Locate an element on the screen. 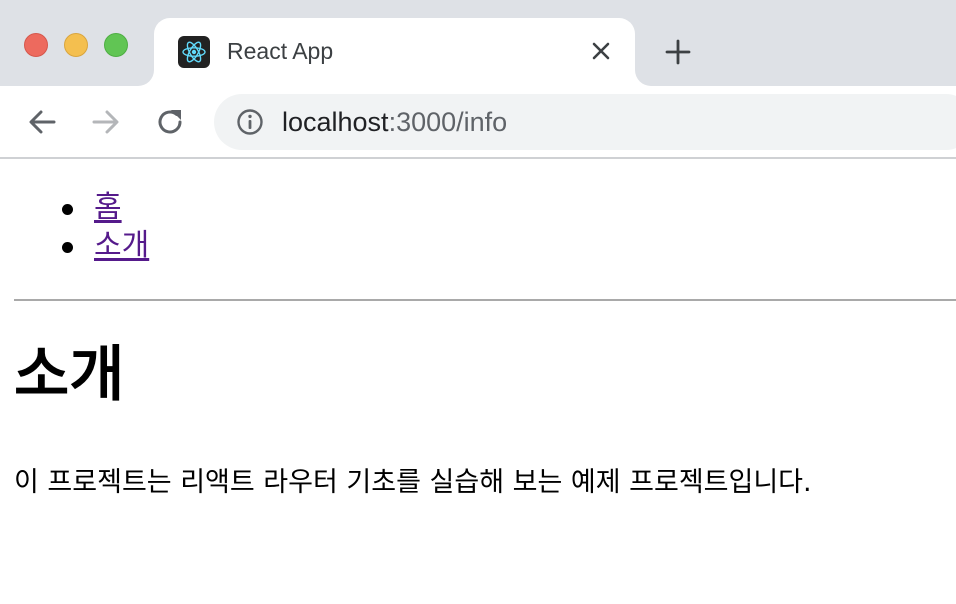 This screenshot has height=604, width=956. plus-icon is located at coordinates (678, 52).